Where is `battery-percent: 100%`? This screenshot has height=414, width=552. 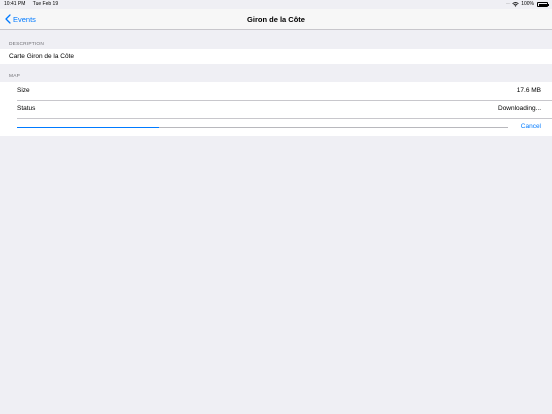
battery-percent: 100% is located at coordinates (527, 4).